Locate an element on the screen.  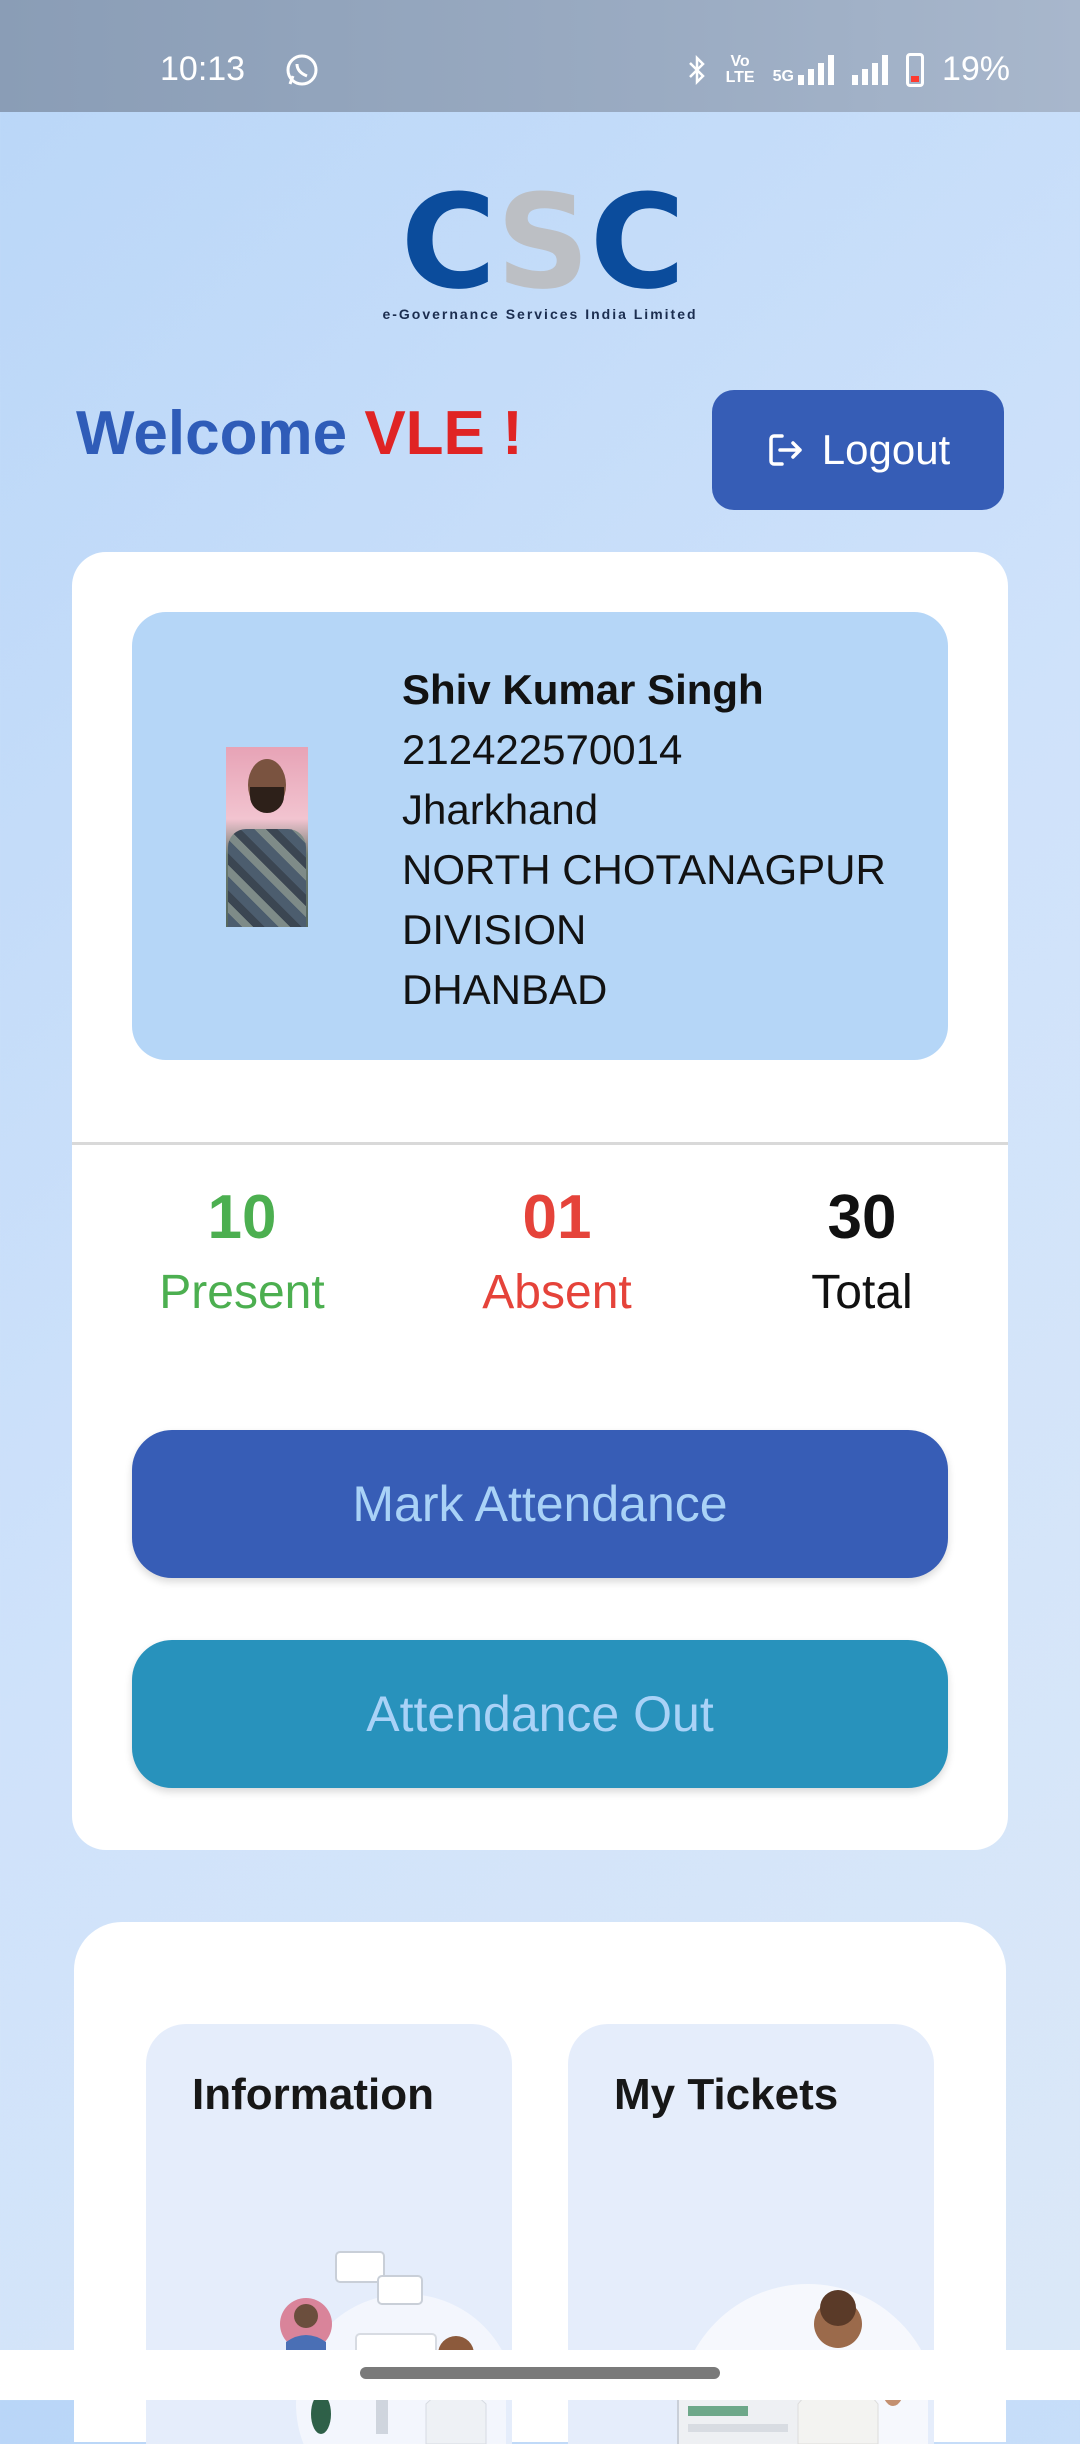
status-time: 10:13 is located at coordinates (203, 69).